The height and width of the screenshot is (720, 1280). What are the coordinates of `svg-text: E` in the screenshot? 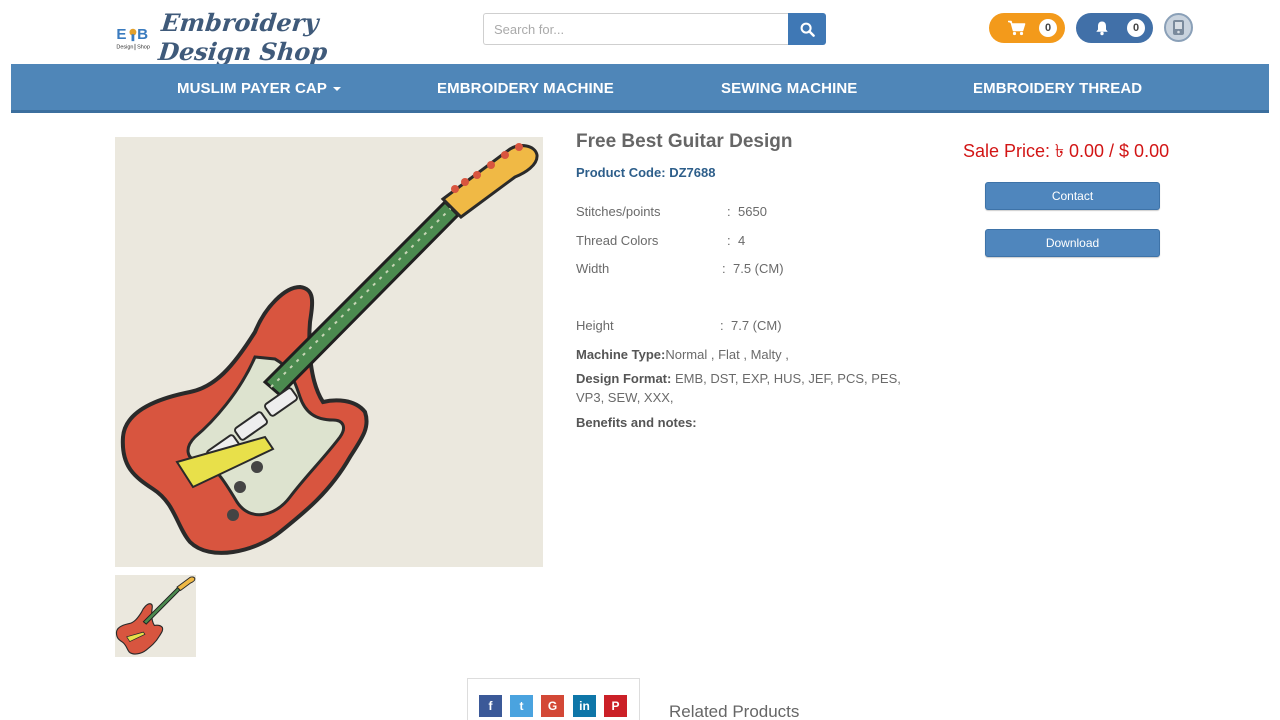 It's located at (121, 34).